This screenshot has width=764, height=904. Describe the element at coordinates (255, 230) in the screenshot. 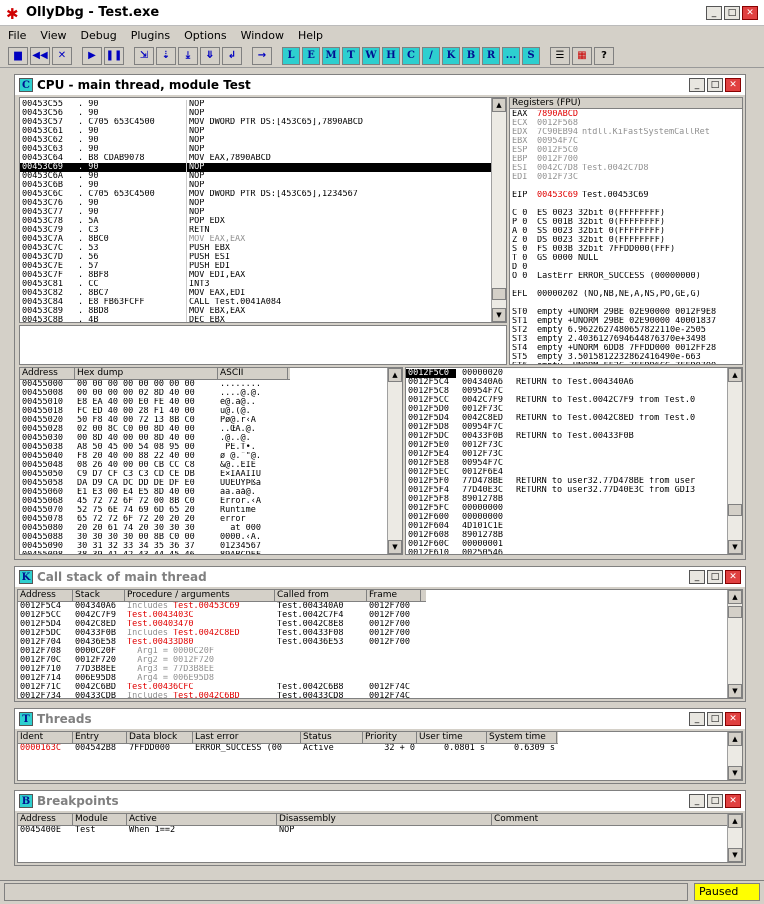

I see `disasm-row: 00453C79 . C3 RETN` at that location.